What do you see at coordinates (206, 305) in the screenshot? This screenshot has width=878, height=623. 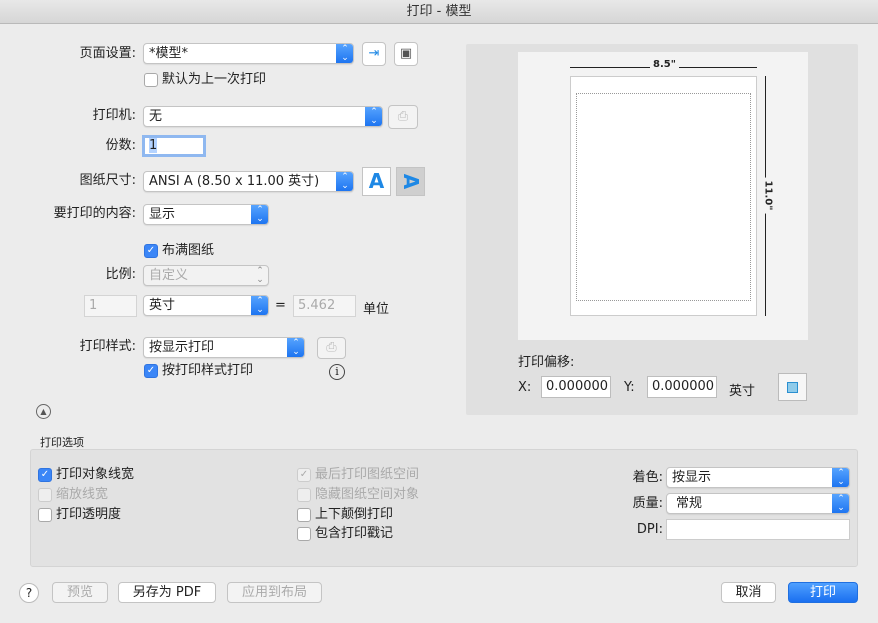 I see `scale-unit-select: 英寸 ⌃ ⌄` at bounding box center [206, 305].